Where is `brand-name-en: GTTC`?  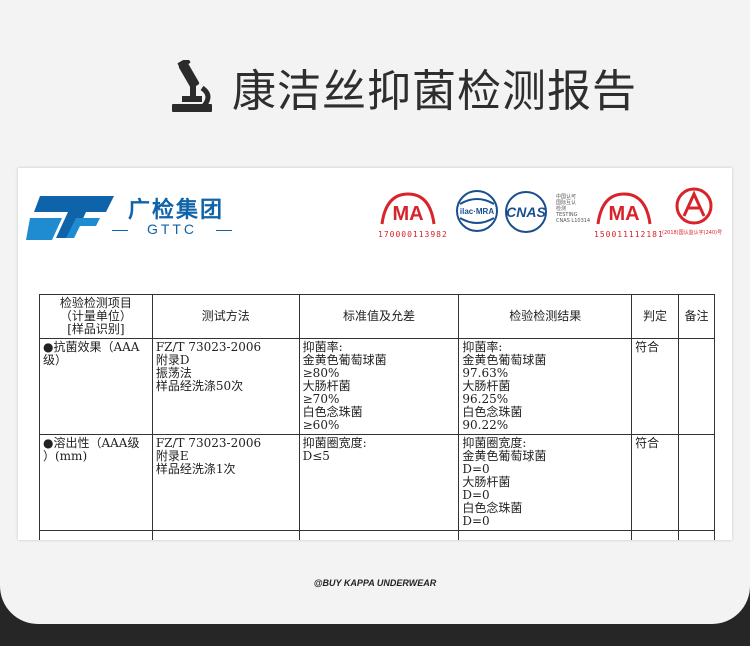 brand-name-en: GTTC is located at coordinates (172, 229).